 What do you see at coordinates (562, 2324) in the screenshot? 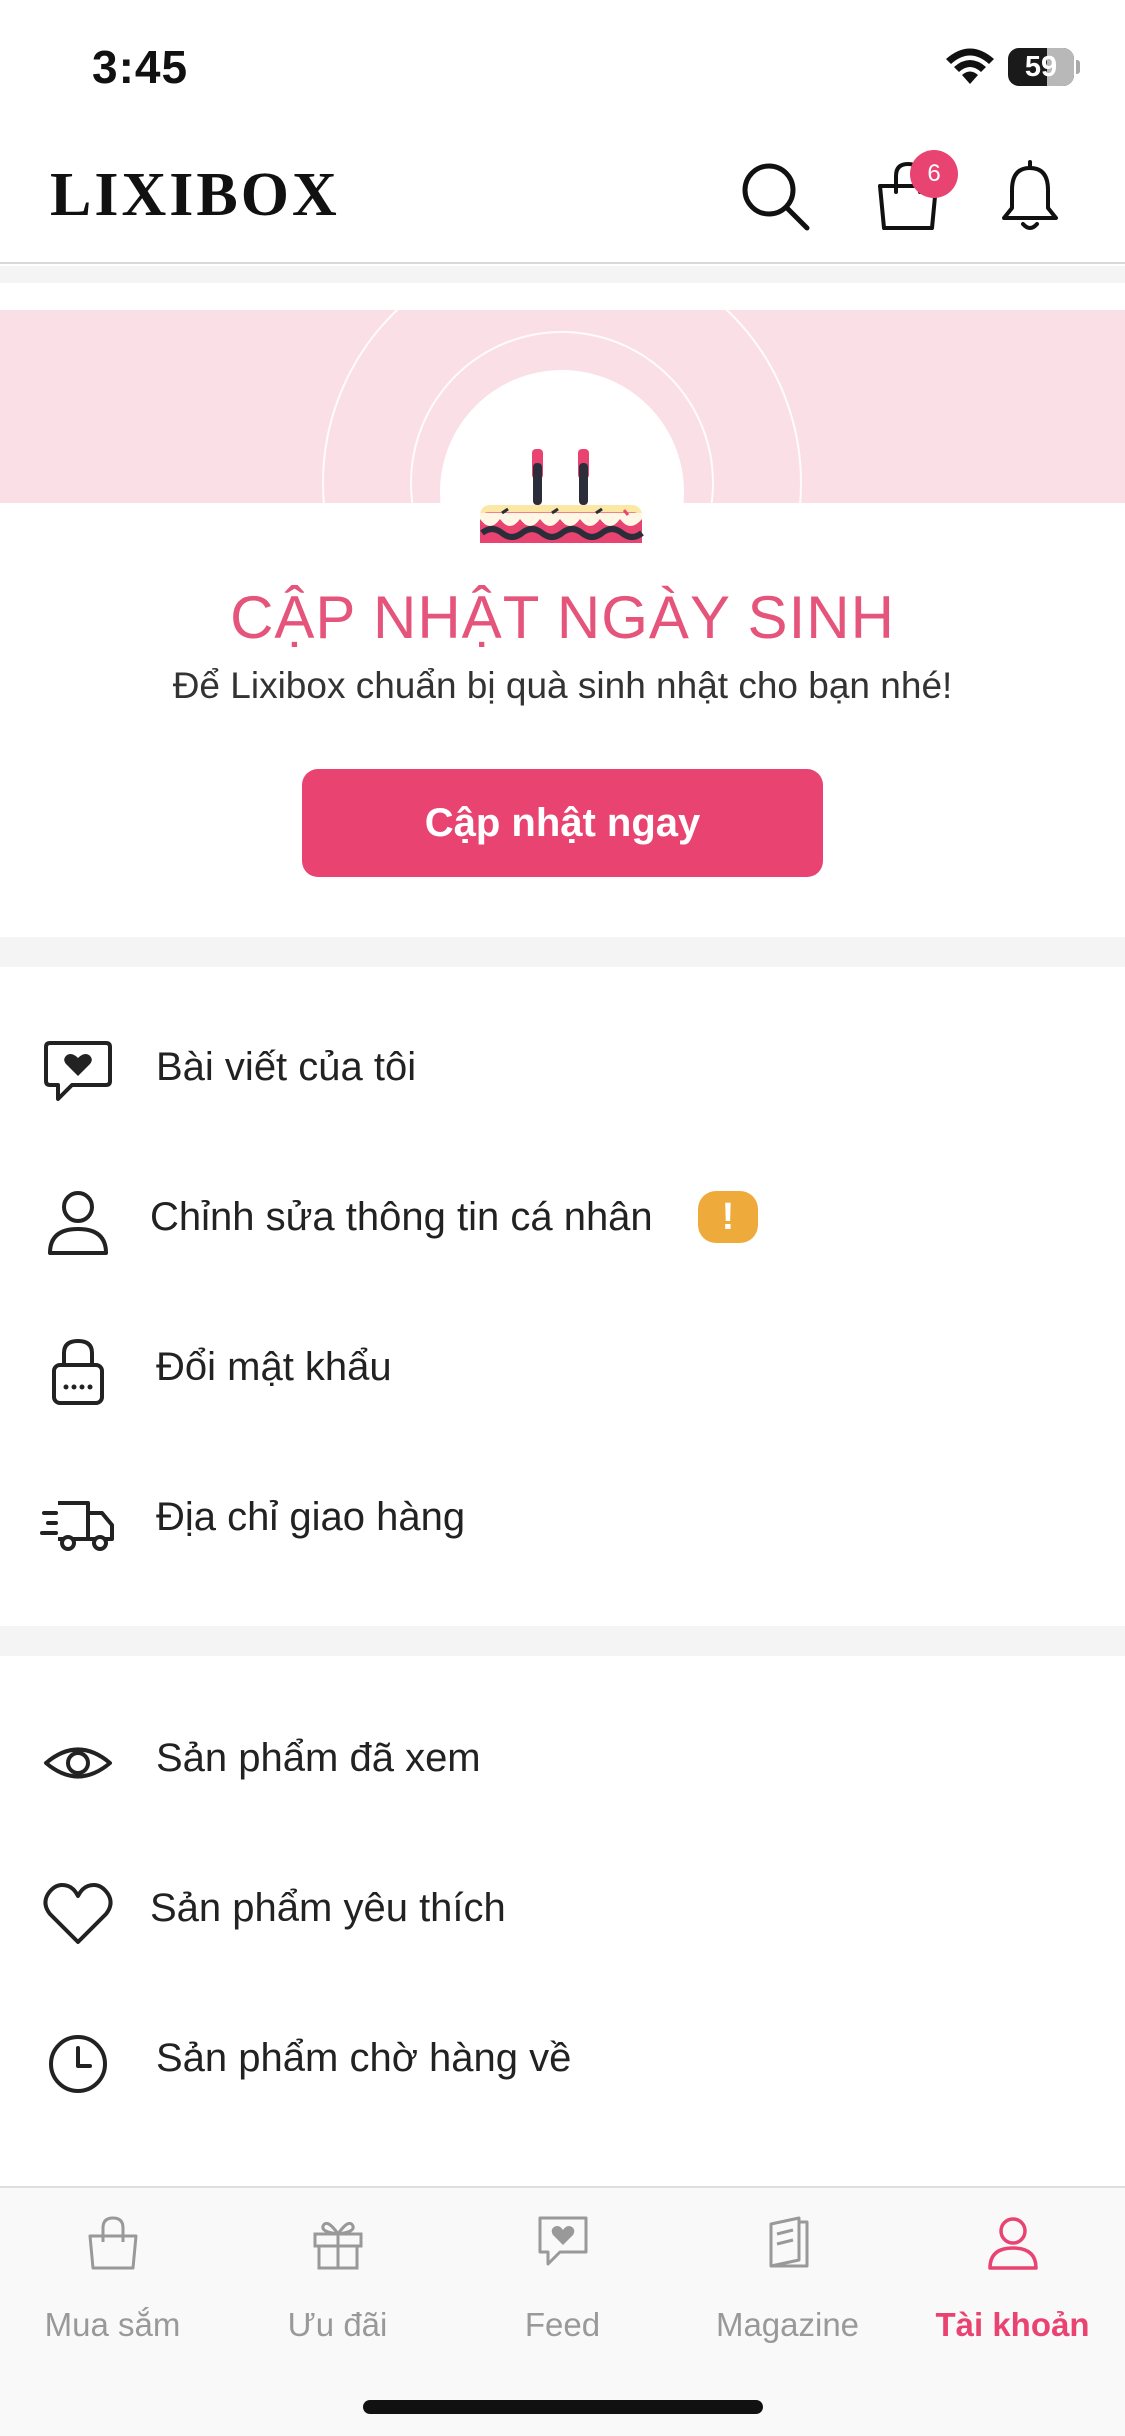
I see `tab-label: Feed` at bounding box center [562, 2324].